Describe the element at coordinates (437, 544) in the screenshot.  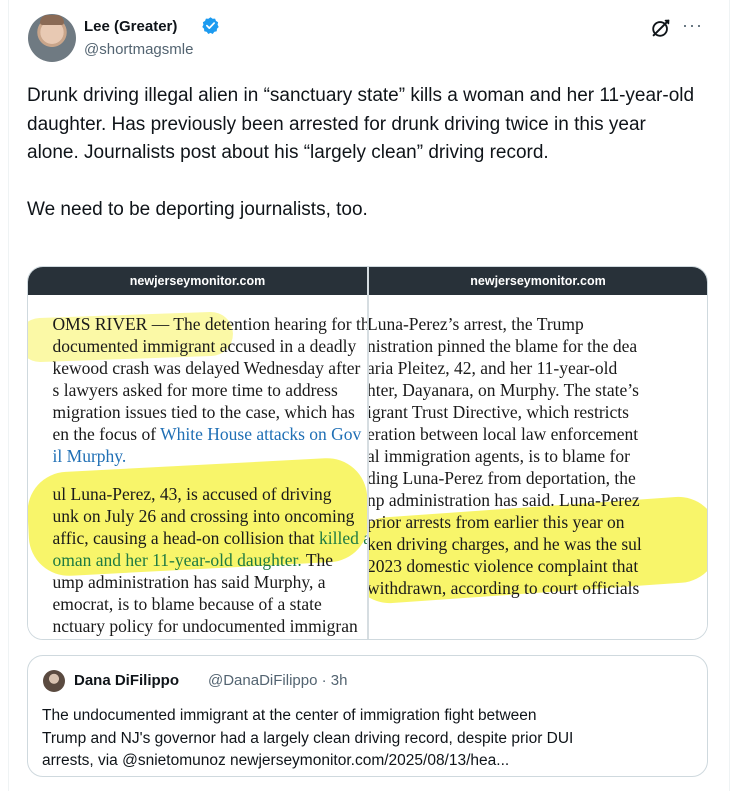
I see `article-text: ken driving charges` at that location.